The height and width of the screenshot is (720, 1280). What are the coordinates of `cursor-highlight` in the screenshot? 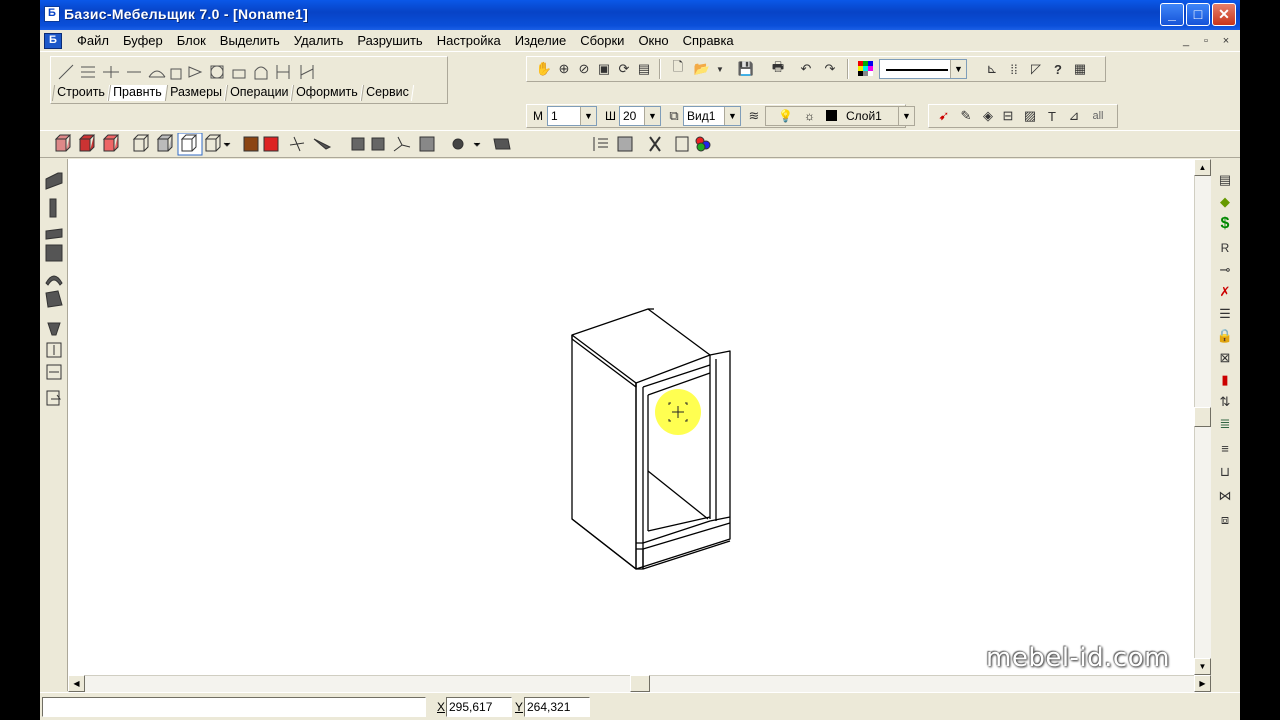 It's located at (678, 412).